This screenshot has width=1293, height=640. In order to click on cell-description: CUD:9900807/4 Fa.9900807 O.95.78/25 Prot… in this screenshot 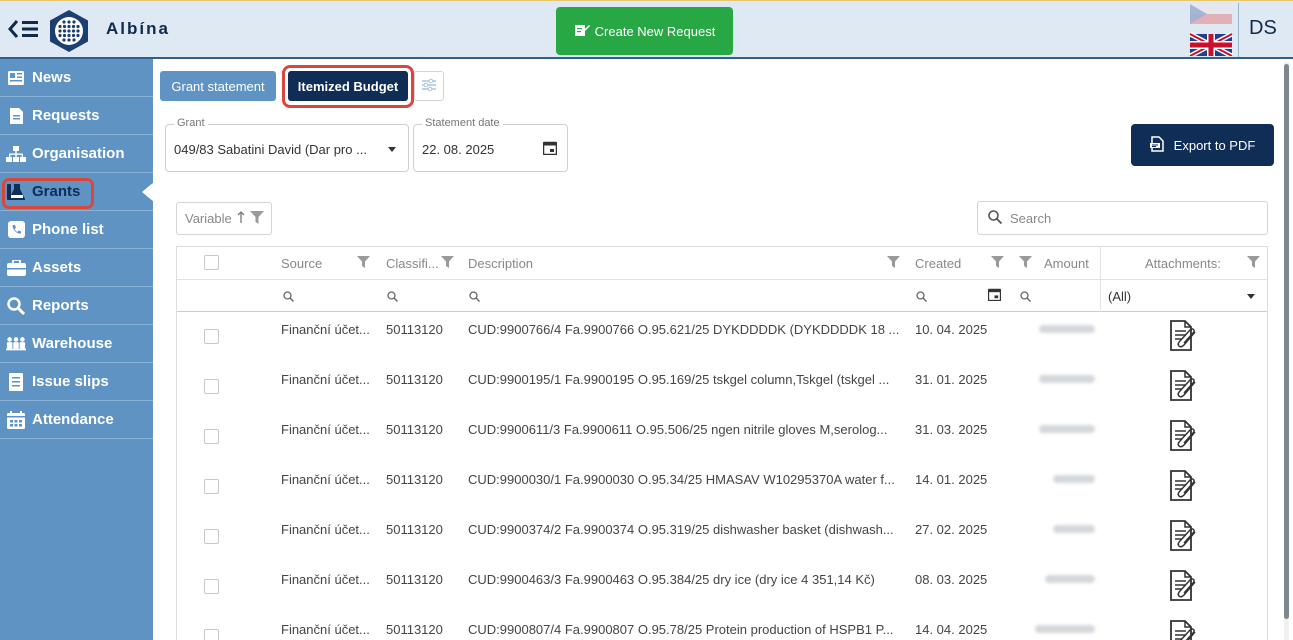, I will do `click(681, 629)`.